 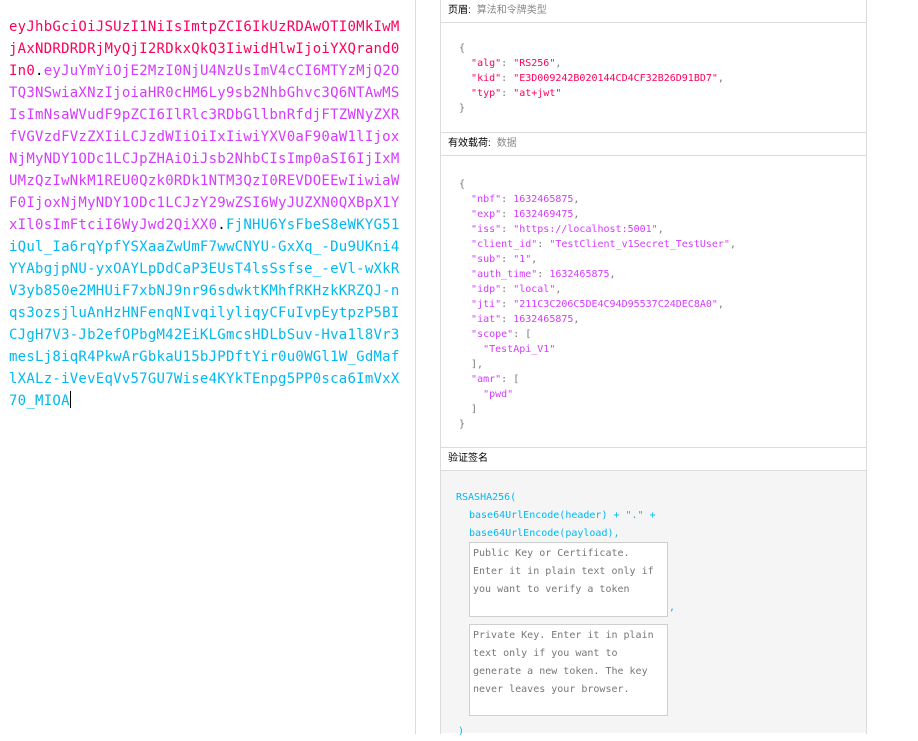 I want to click on json-key: "iss", so click(x=486, y=229).